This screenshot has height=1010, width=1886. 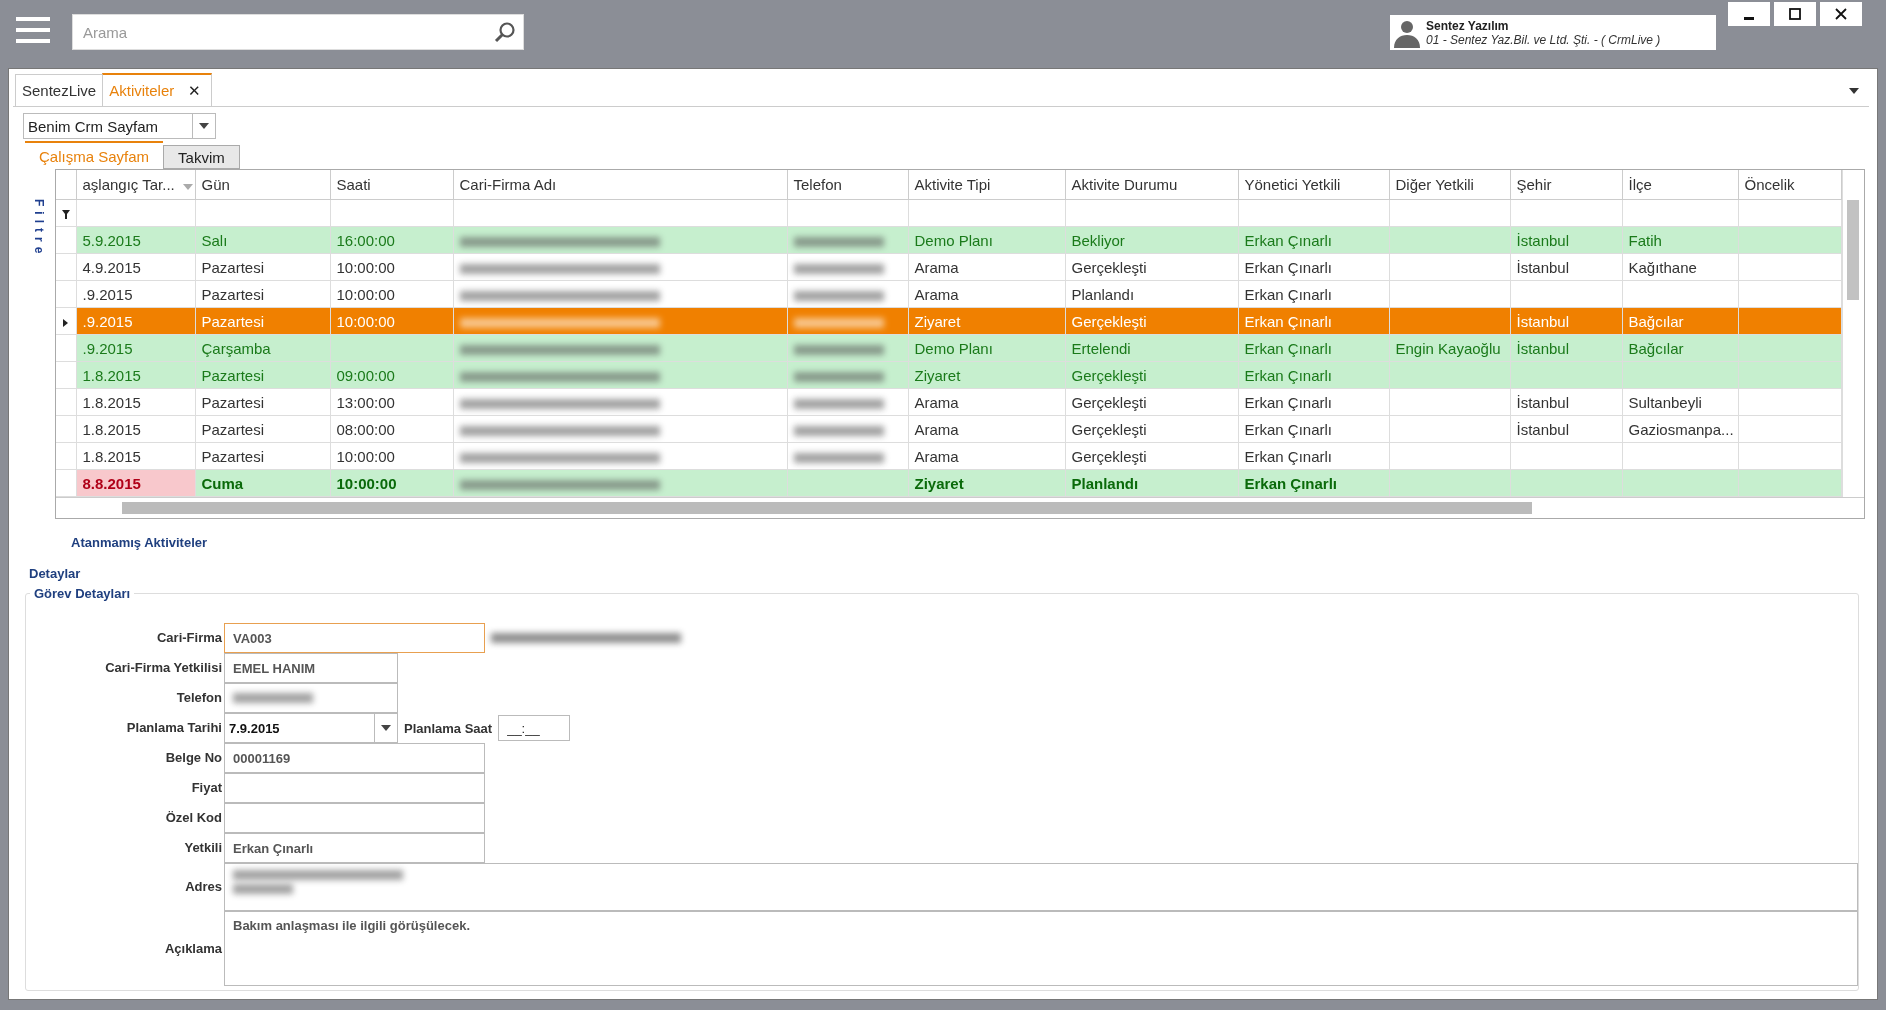 I want to click on sort-icon, so click(x=187, y=187).